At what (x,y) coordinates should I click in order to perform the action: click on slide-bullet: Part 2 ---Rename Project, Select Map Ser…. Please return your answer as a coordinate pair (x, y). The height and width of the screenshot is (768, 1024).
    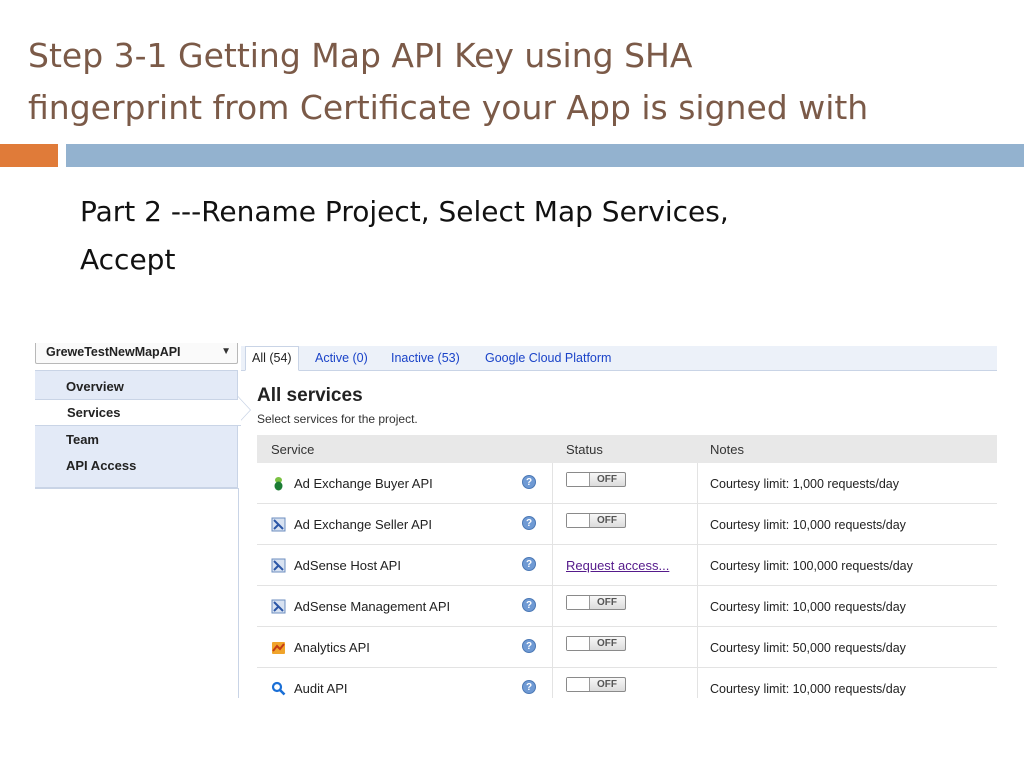
    Looking at the image, I should click on (520, 236).